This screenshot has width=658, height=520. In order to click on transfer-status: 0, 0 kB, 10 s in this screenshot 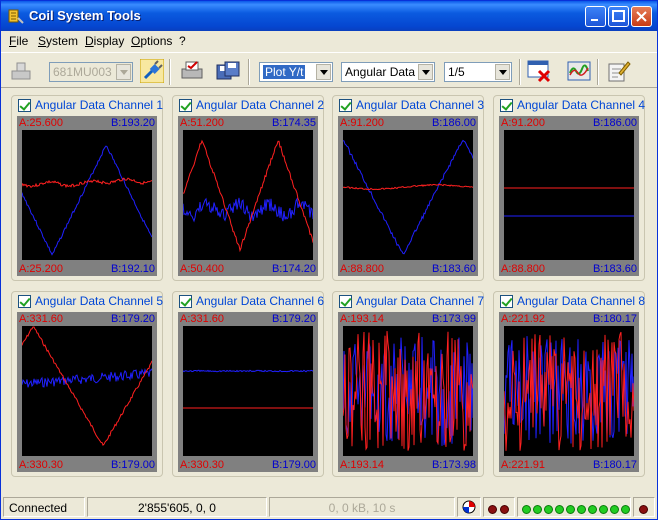, I will do `click(362, 507)`.